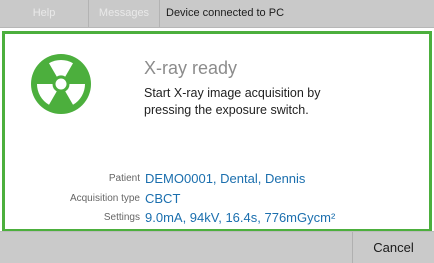 The width and height of the screenshot is (434, 263). Describe the element at coordinates (61, 84) in the screenshot. I see `radiation-icon` at that location.